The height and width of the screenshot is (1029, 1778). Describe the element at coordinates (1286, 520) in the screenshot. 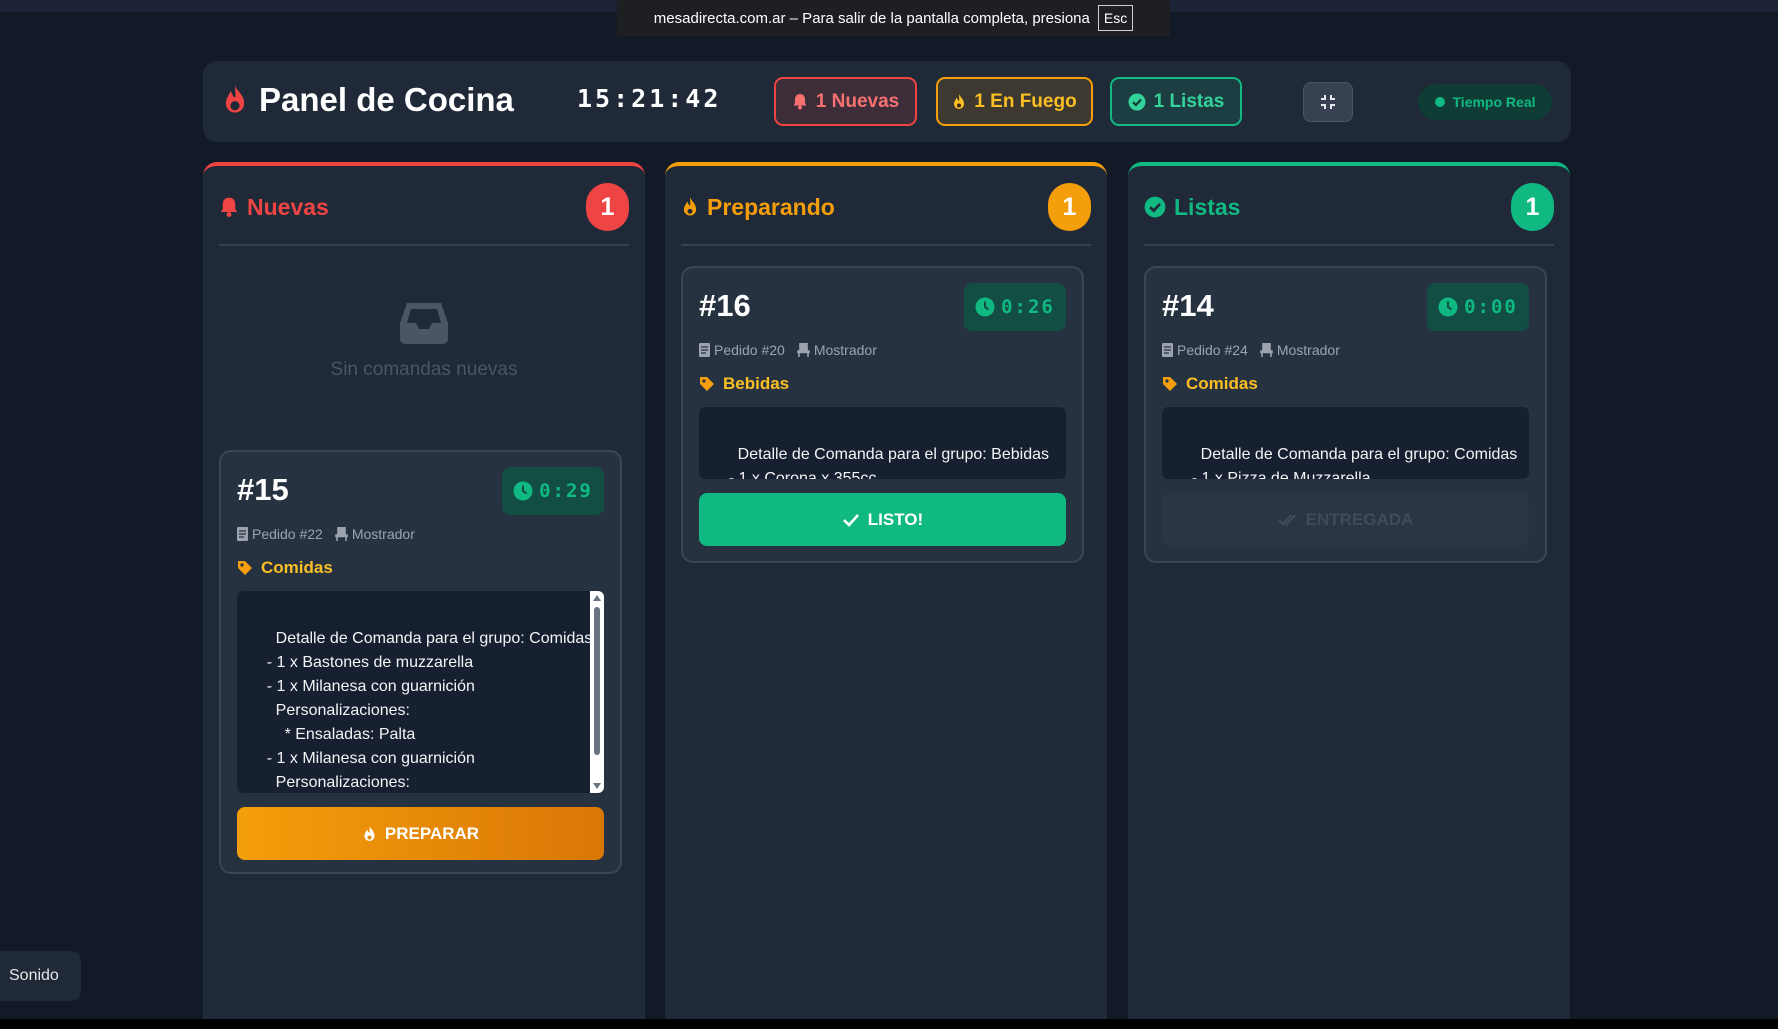

I see `double-check-icon` at that location.